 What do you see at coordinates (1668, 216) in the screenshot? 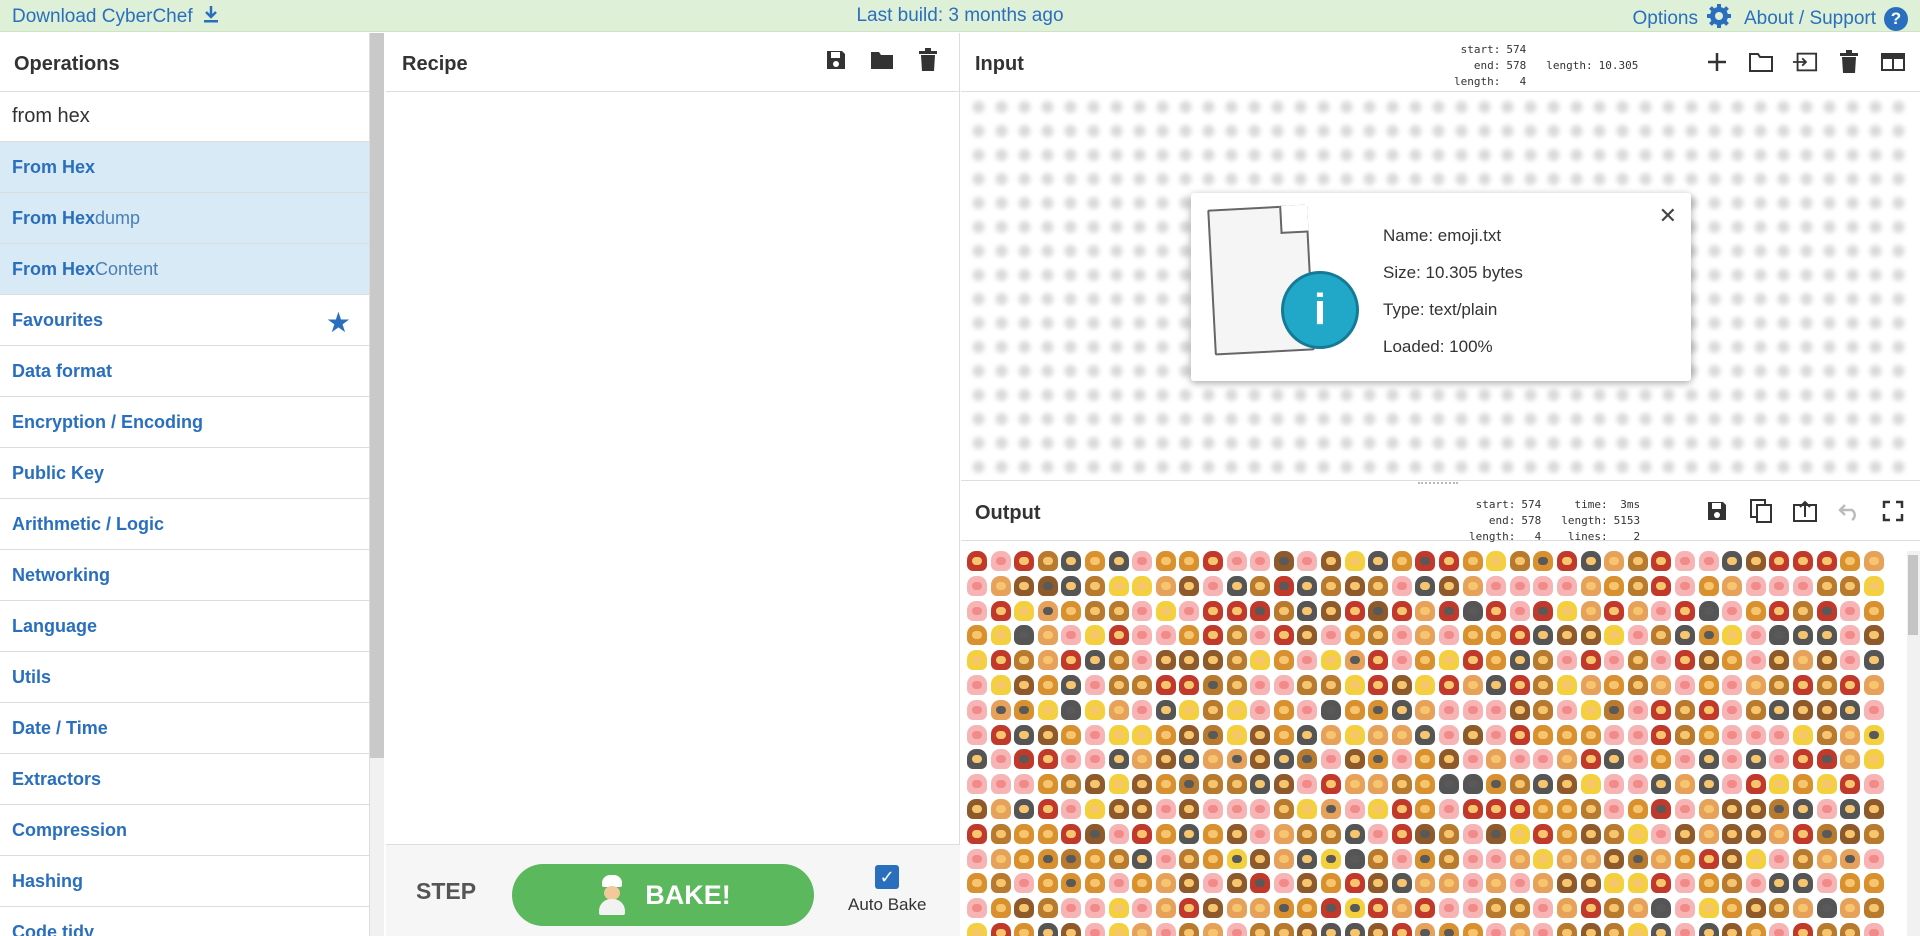
I see `close-icon: ✕` at bounding box center [1668, 216].